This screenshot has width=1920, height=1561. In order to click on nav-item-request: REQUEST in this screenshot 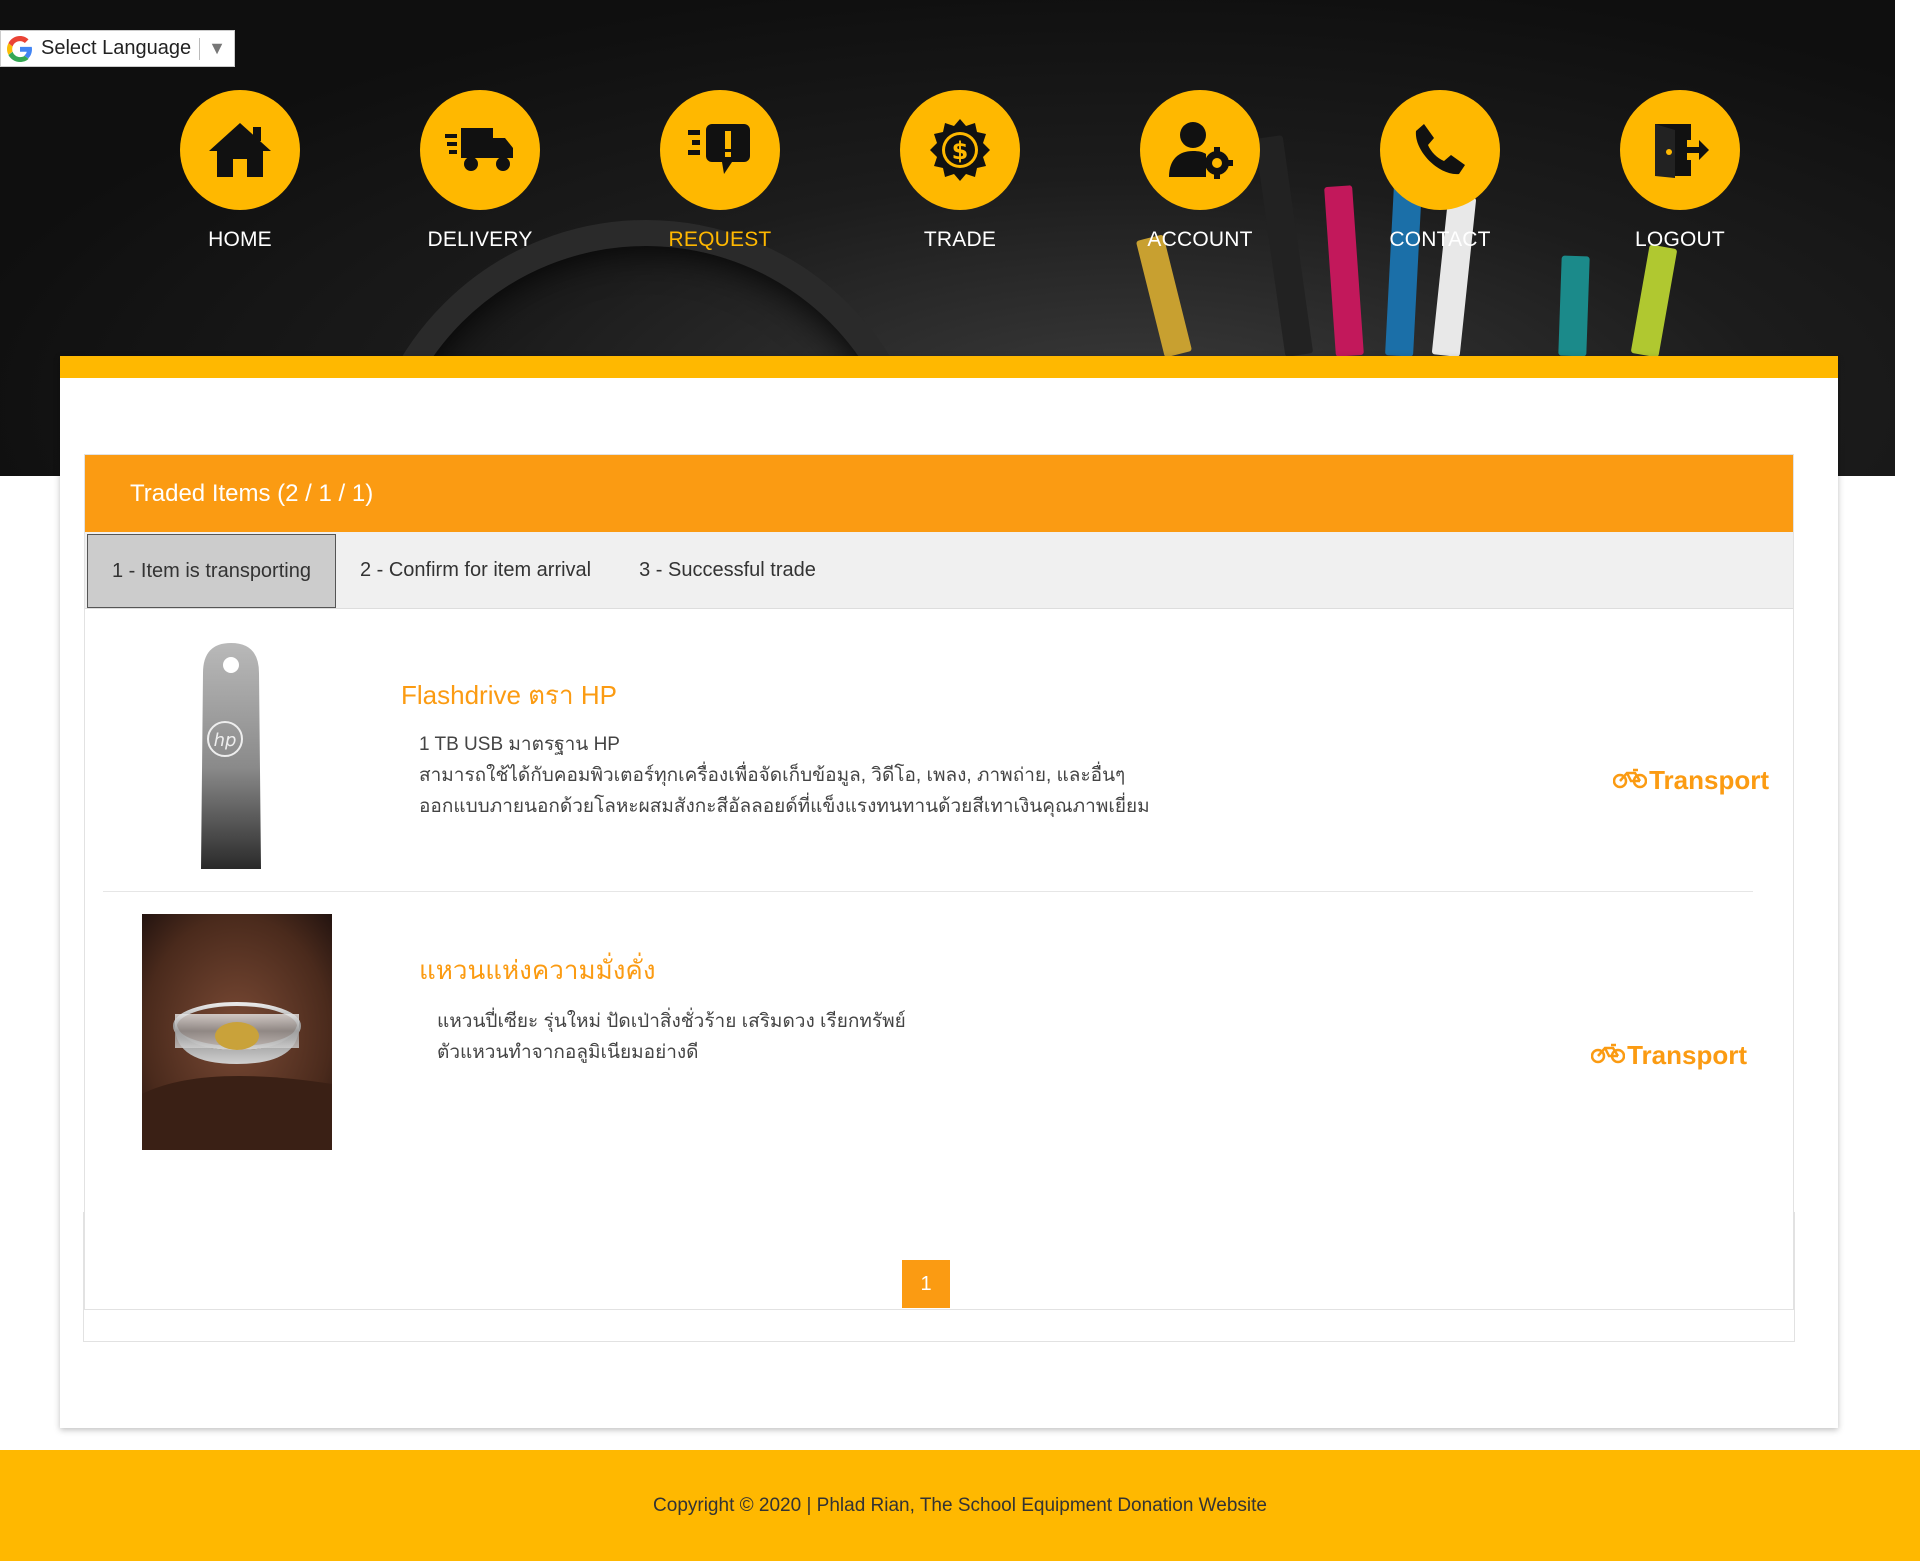, I will do `click(720, 171)`.